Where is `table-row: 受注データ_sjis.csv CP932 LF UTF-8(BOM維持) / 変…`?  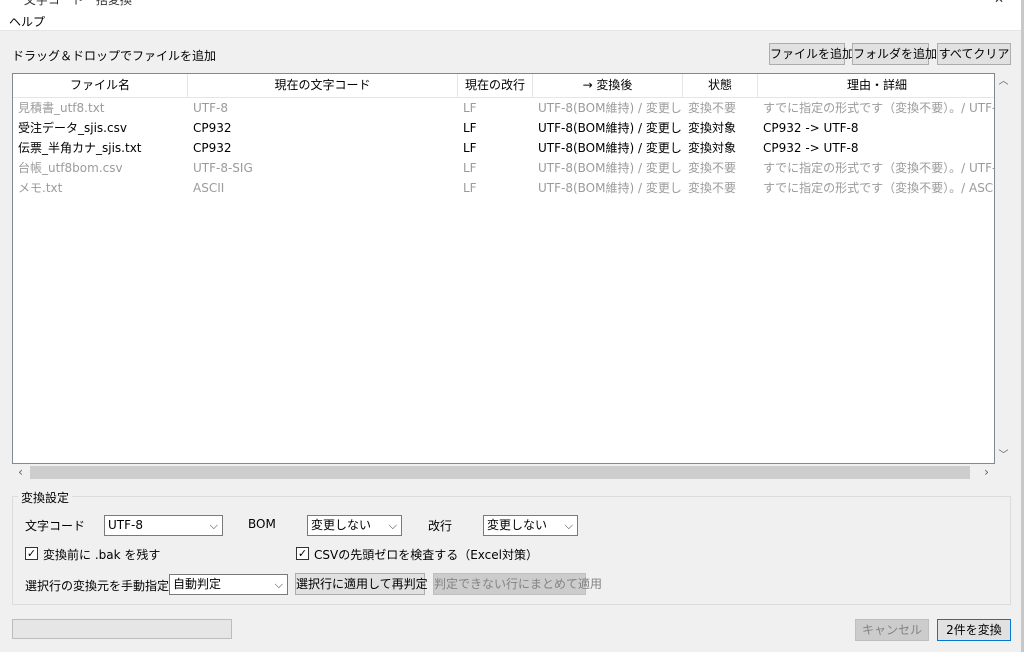
table-row: 受注データ_sjis.csv CP932 LF UTF-8(BOM維持) / 変… is located at coordinates (503, 128).